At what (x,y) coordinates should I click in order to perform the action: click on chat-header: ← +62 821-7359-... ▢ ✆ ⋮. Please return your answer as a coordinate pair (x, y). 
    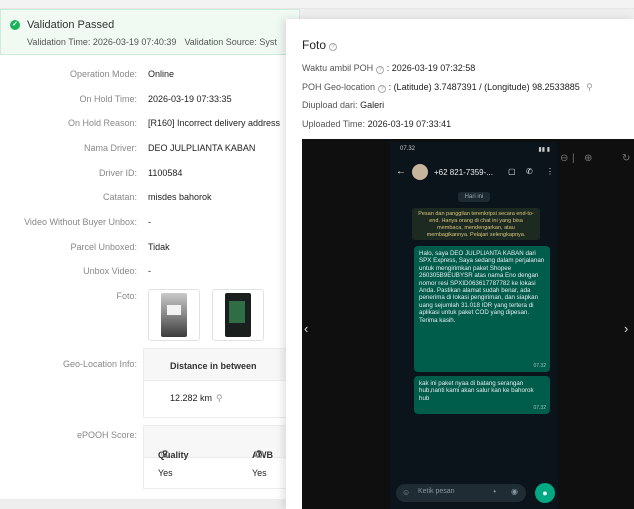
    Looking at the image, I should click on (474, 173).